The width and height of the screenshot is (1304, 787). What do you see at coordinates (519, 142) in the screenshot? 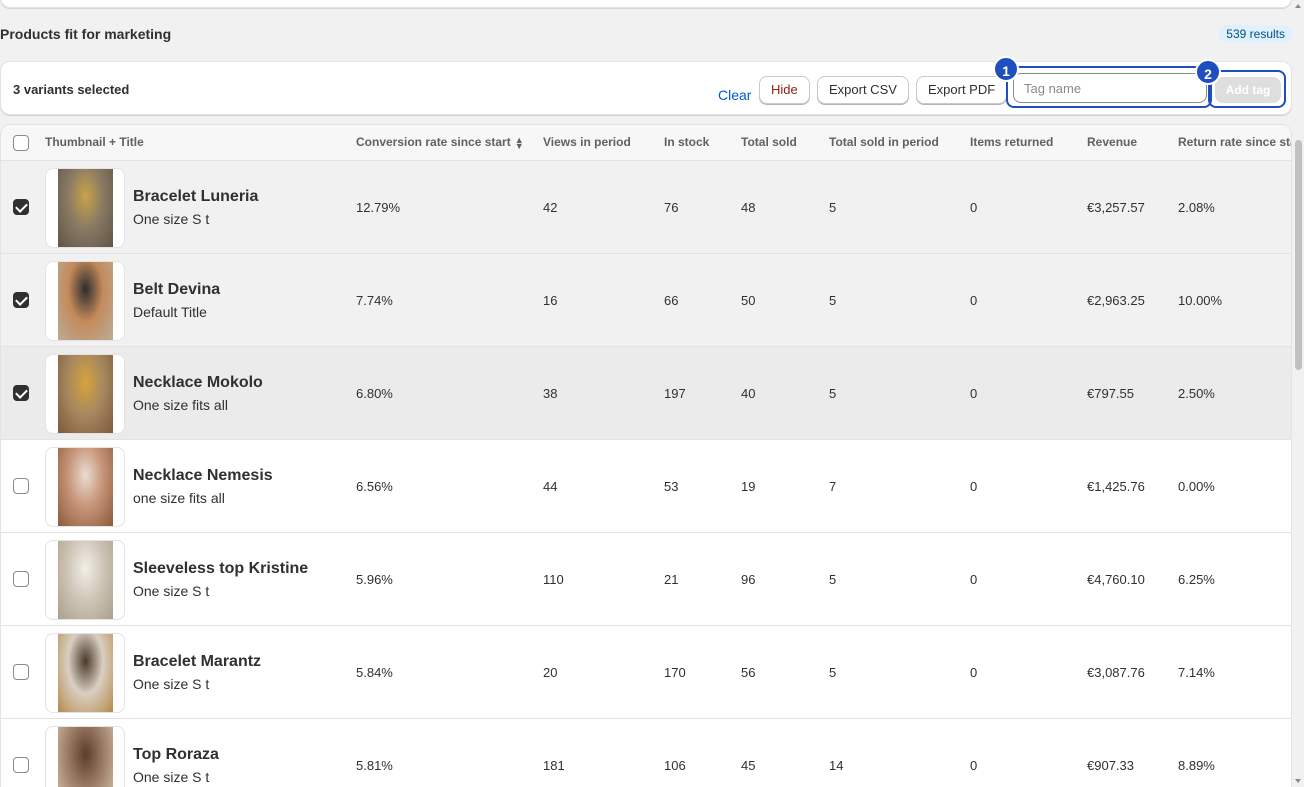
I see `sort-icon: ▲ ▼` at bounding box center [519, 142].